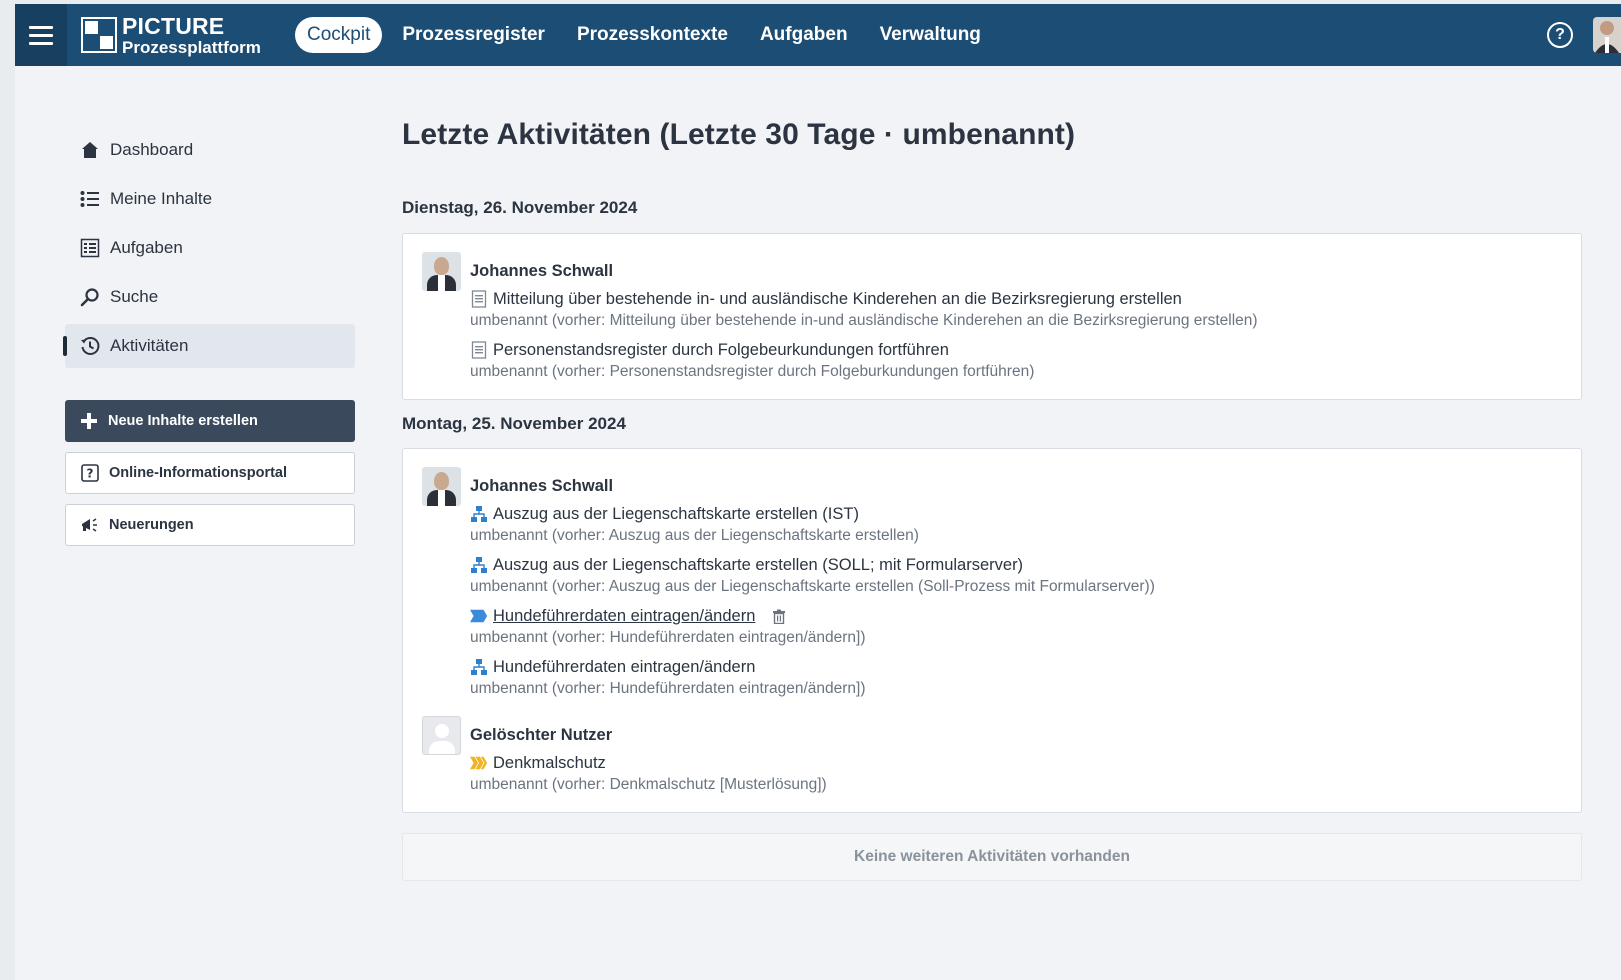 The image size is (1621, 980). Describe the element at coordinates (648, 773) in the screenshot. I see `activity-item: Denkmalschutz umbenannt (vorher` at that location.